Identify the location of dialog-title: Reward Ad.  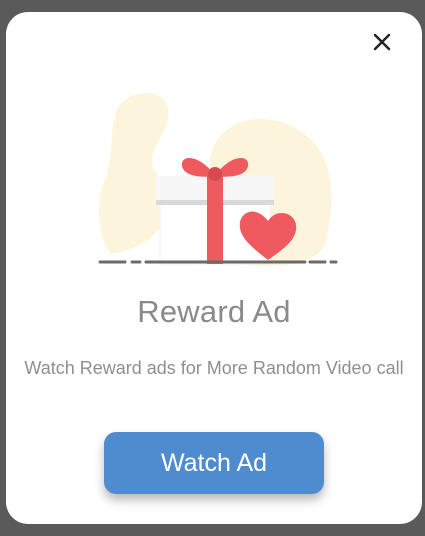
(214, 311).